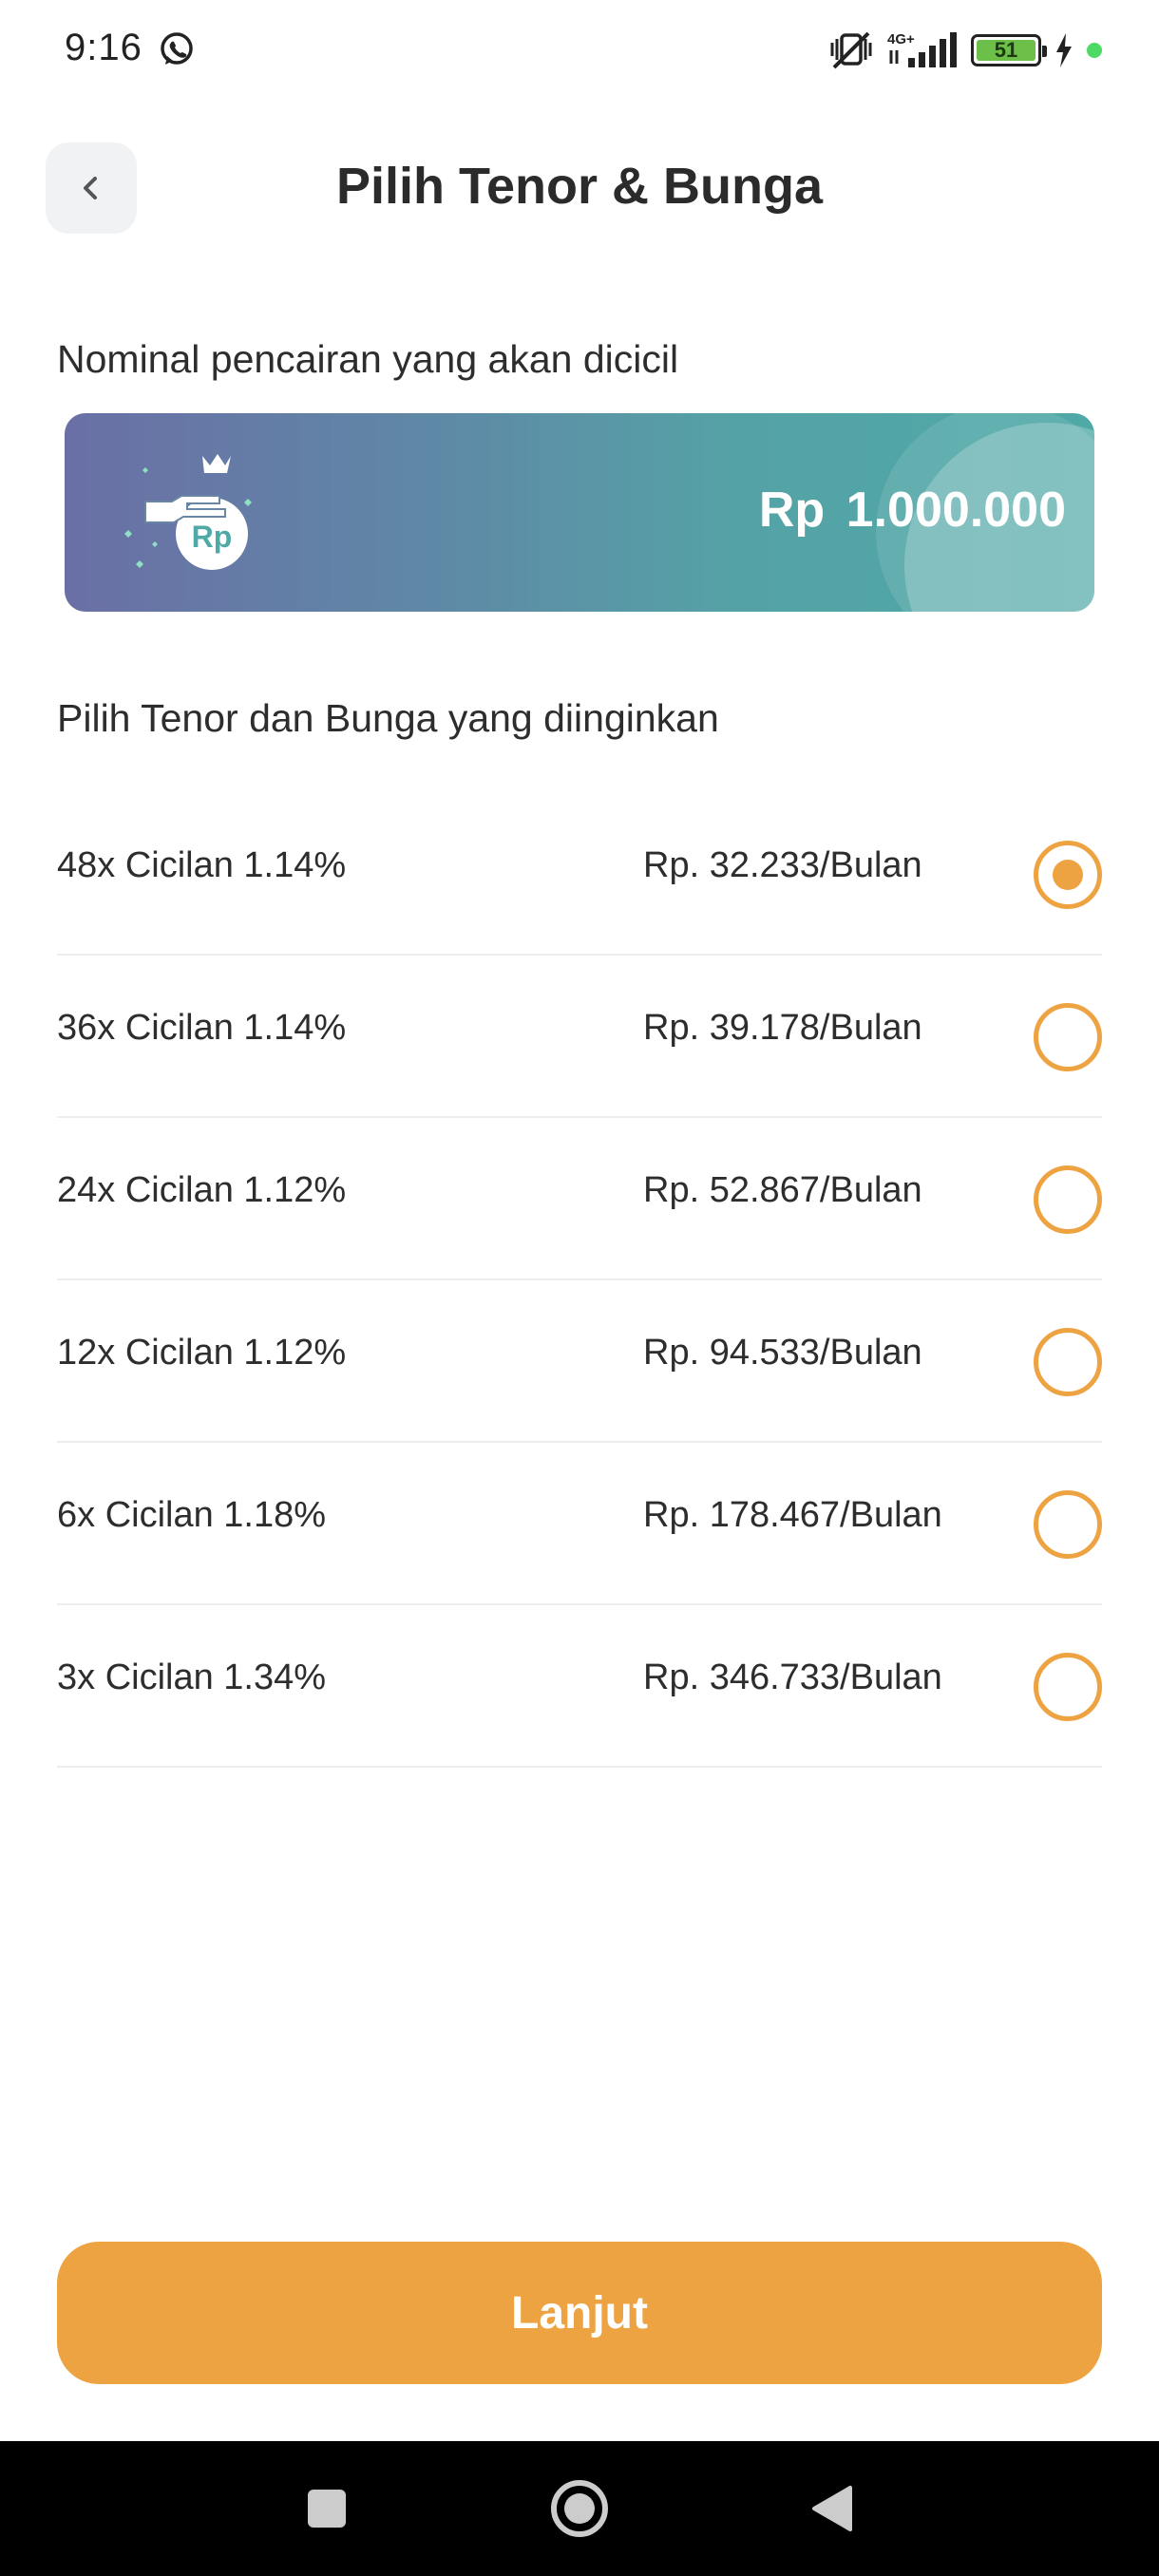 Image resolution: width=1159 pixels, height=2576 pixels. I want to click on home-circle-icon, so click(579, 2508).